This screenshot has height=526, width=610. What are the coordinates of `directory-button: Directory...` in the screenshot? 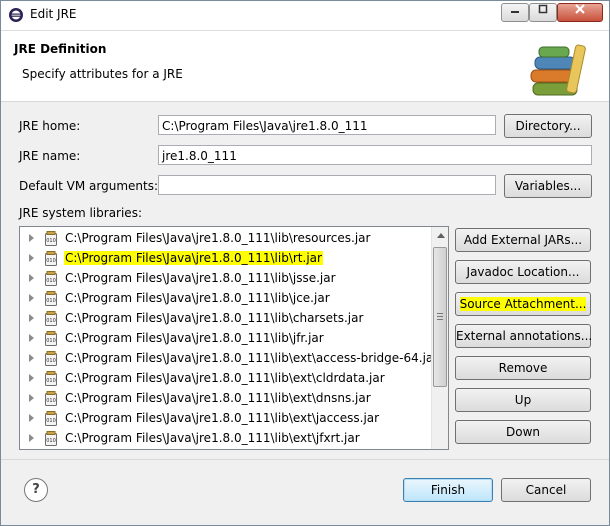 It's located at (548, 126).